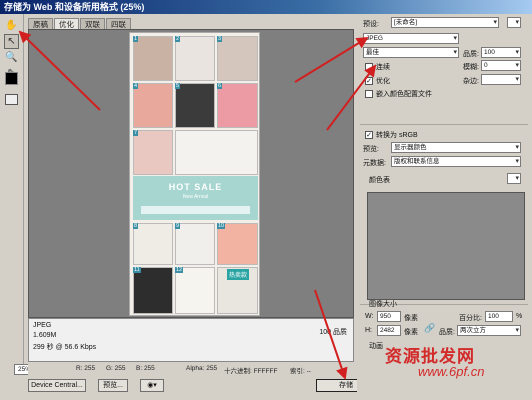 This screenshot has height=400, width=532. Describe the element at coordinates (42, 325) in the screenshot. I see `format-info: JPEG` at that location.